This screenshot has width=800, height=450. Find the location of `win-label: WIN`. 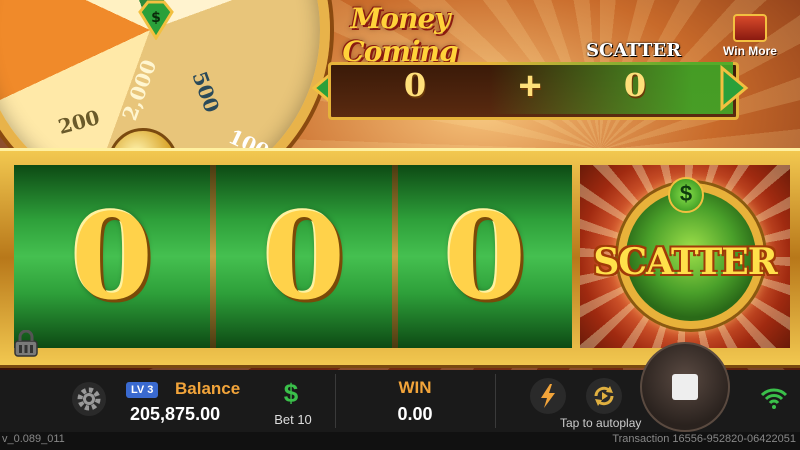

win-label: WIN is located at coordinates (415, 387).